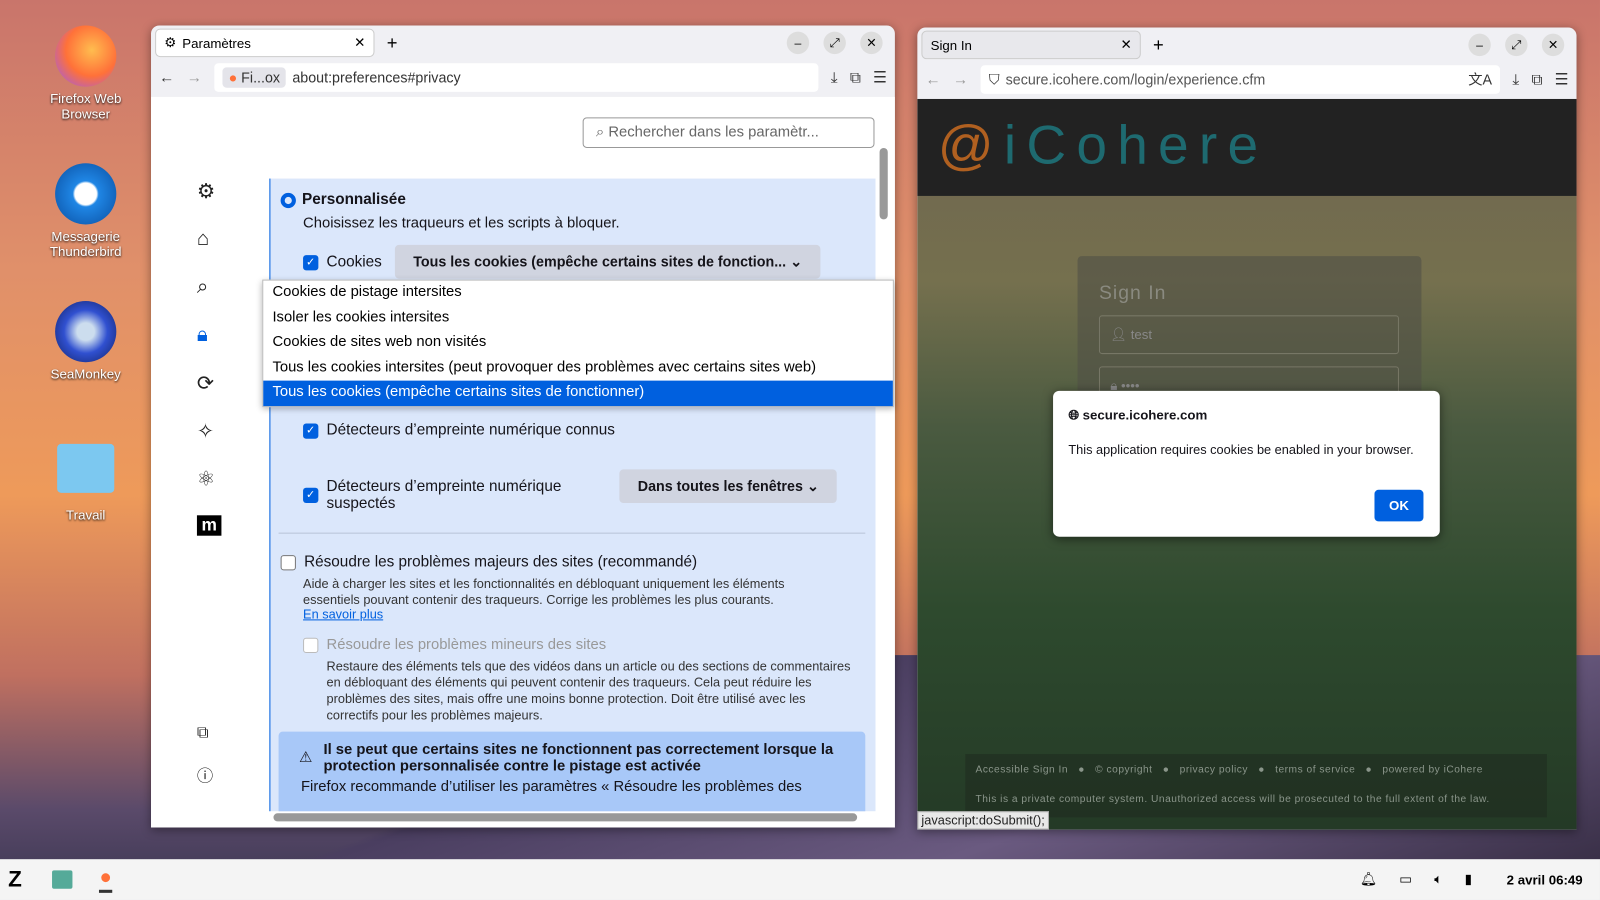 This screenshot has height=900, width=1600. Describe the element at coordinates (86, 106) in the screenshot. I see `label: Firefox Web Browser` at that location.